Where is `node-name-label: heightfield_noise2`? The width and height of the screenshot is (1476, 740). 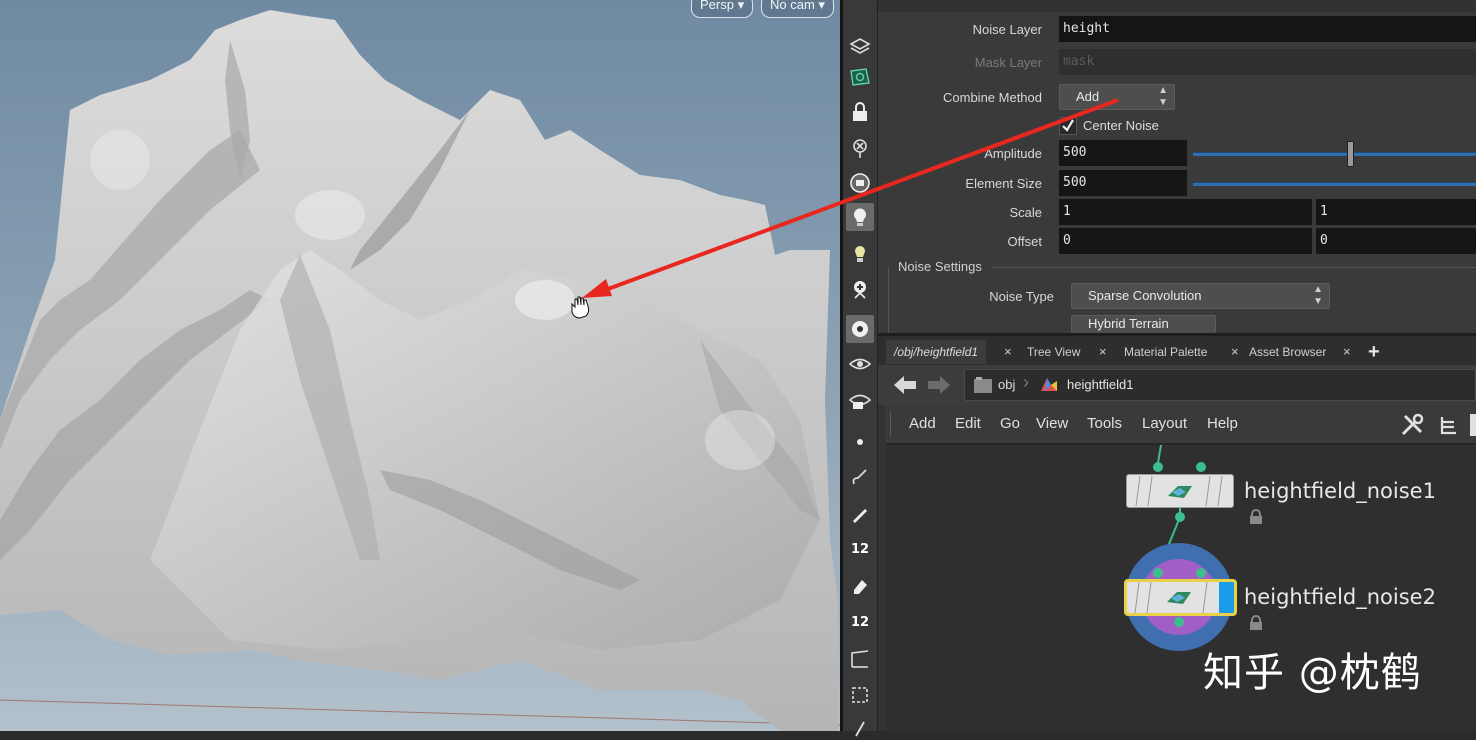 node-name-label: heightfield_noise2 is located at coordinates (1340, 597).